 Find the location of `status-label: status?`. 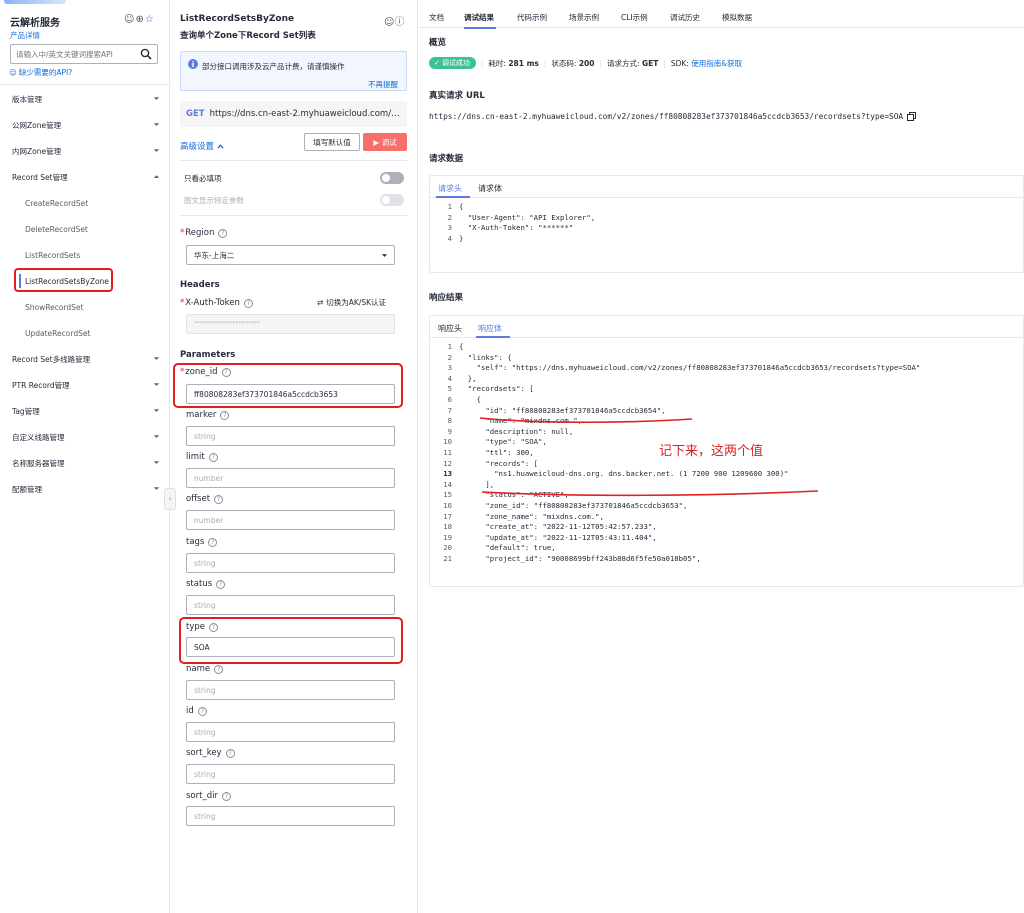

status-label: status? is located at coordinates (205, 584).